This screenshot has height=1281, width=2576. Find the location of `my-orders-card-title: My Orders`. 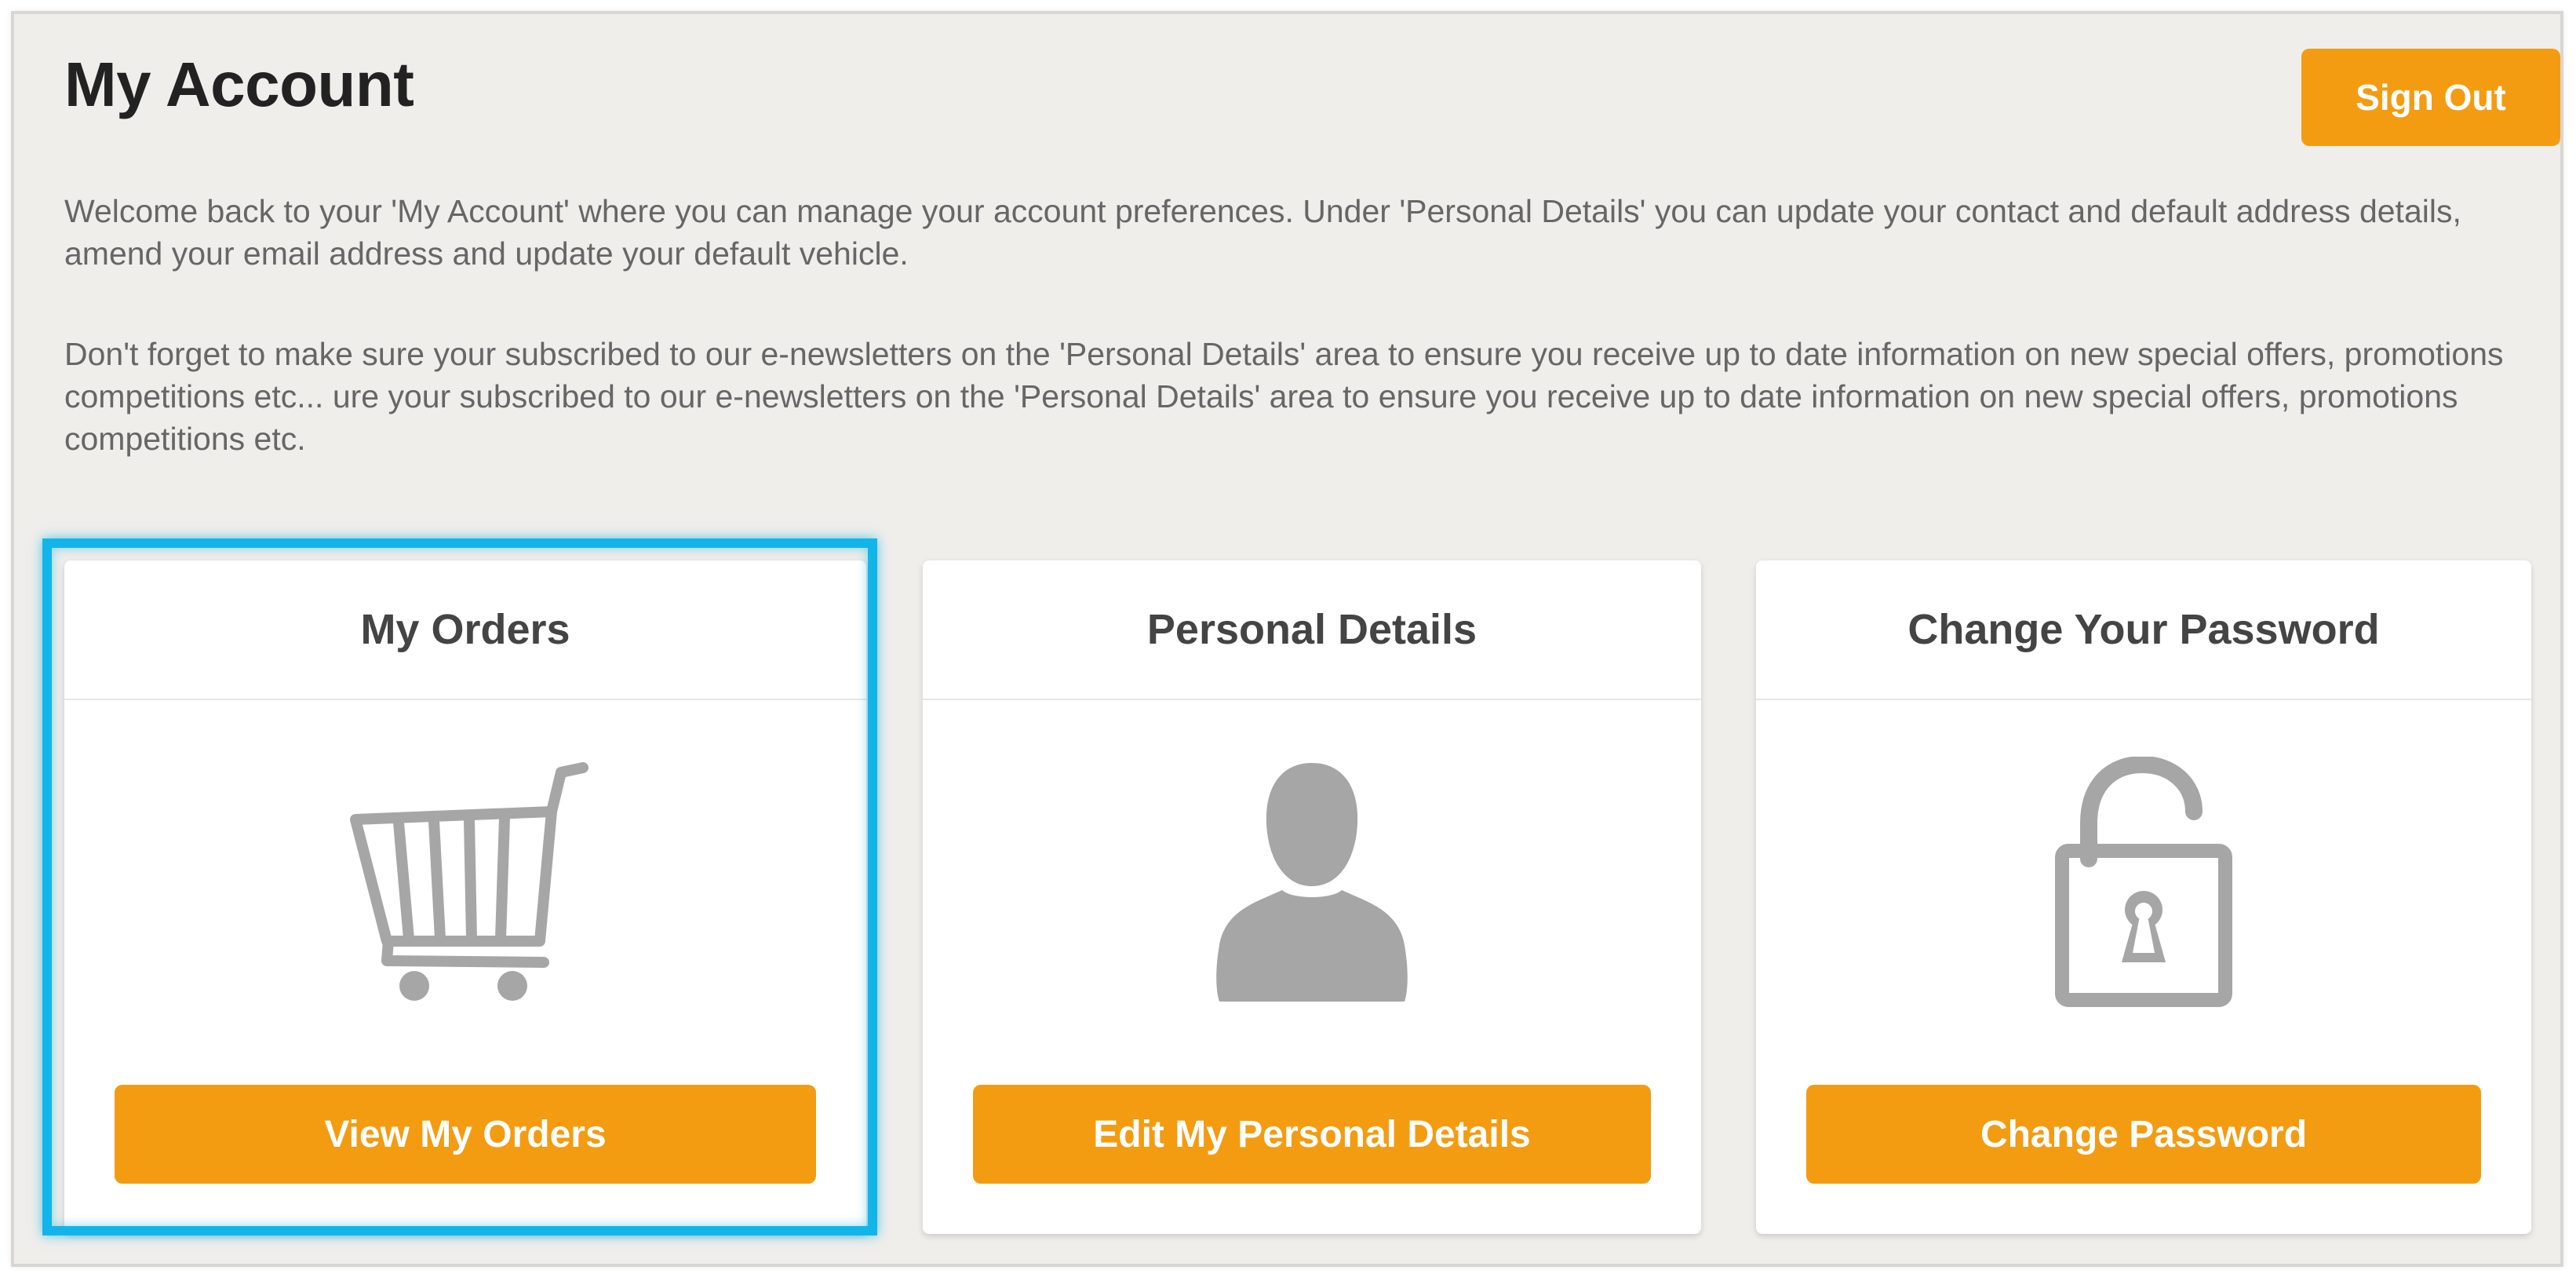

my-orders-card-title: My Orders is located at coordinates (465, 630).